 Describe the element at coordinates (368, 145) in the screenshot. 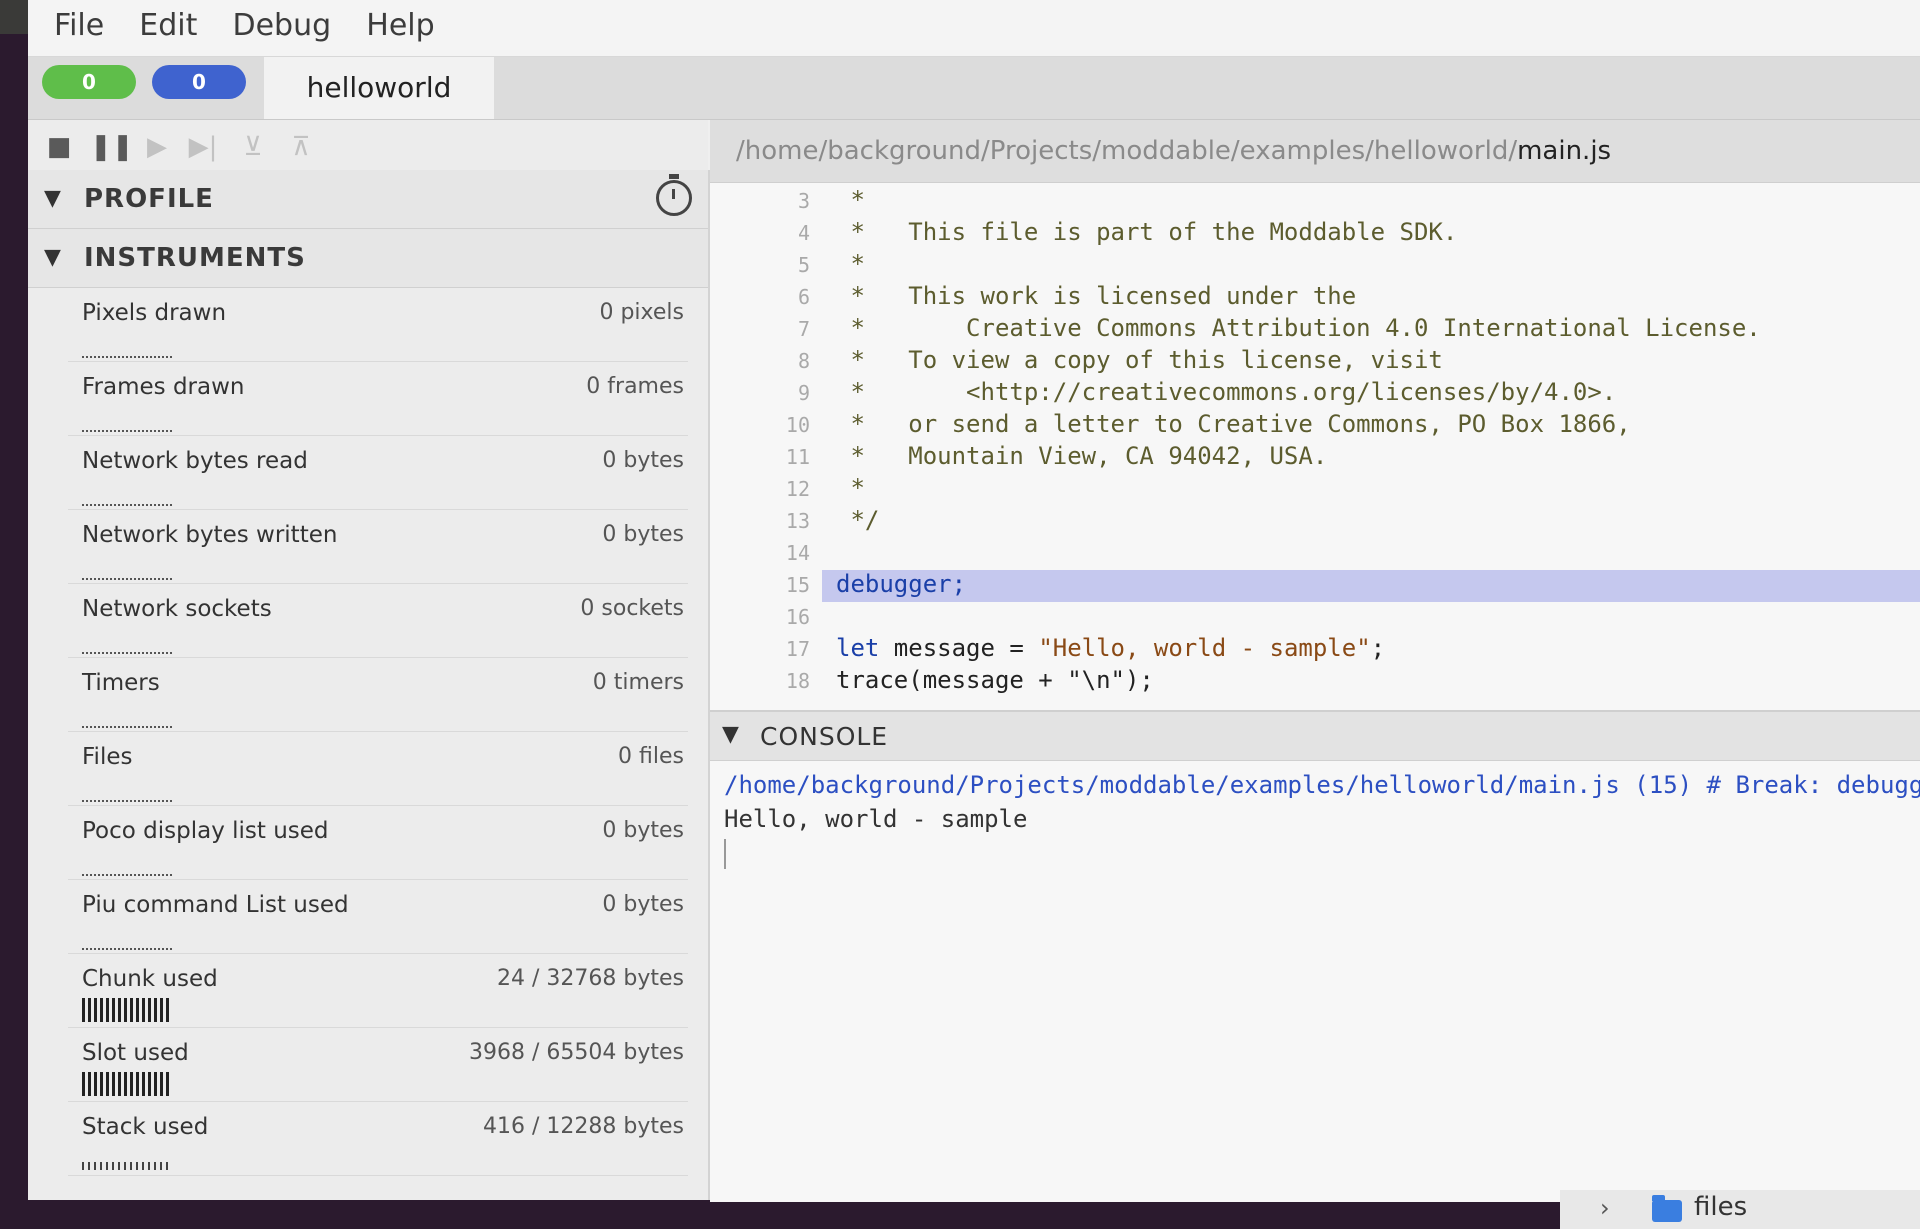

I see `debug-toolbar: ■ ❚❚ ▶ ▶| ⊻ ⊼` at that location.